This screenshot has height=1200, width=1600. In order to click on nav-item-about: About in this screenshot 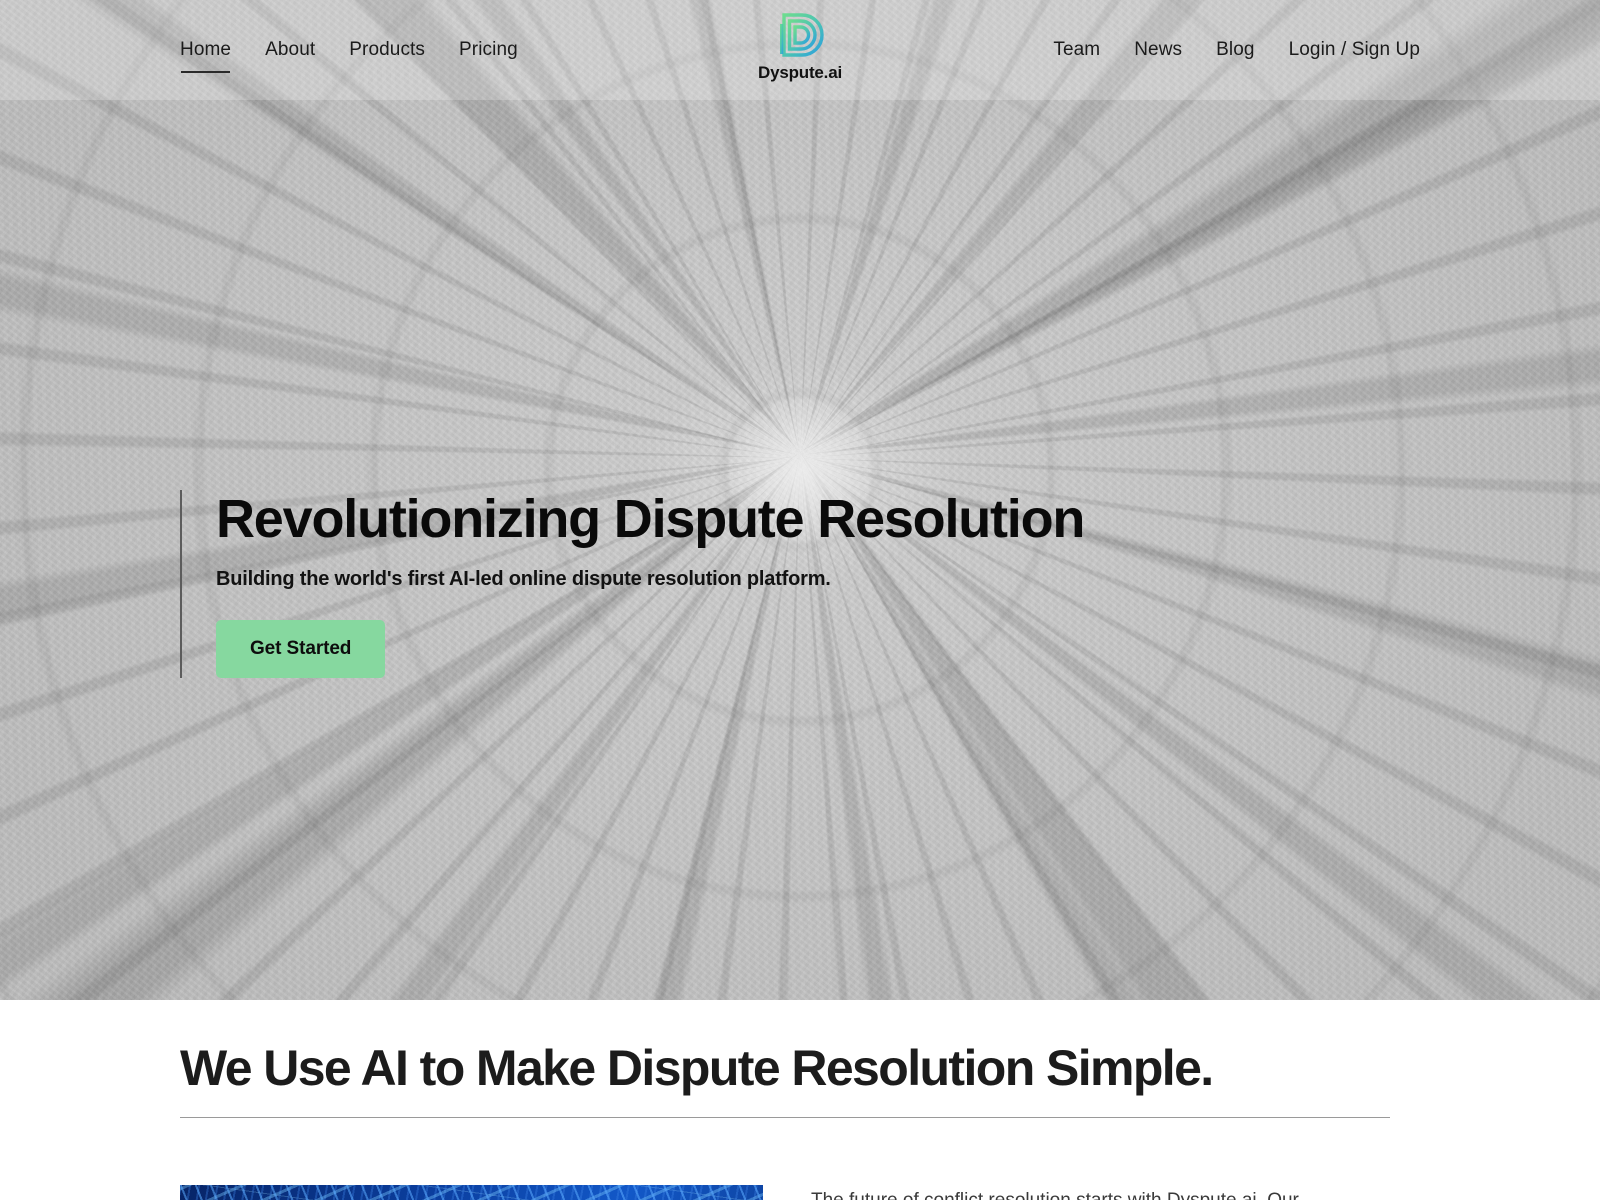, I will do `click(290, 50)`.